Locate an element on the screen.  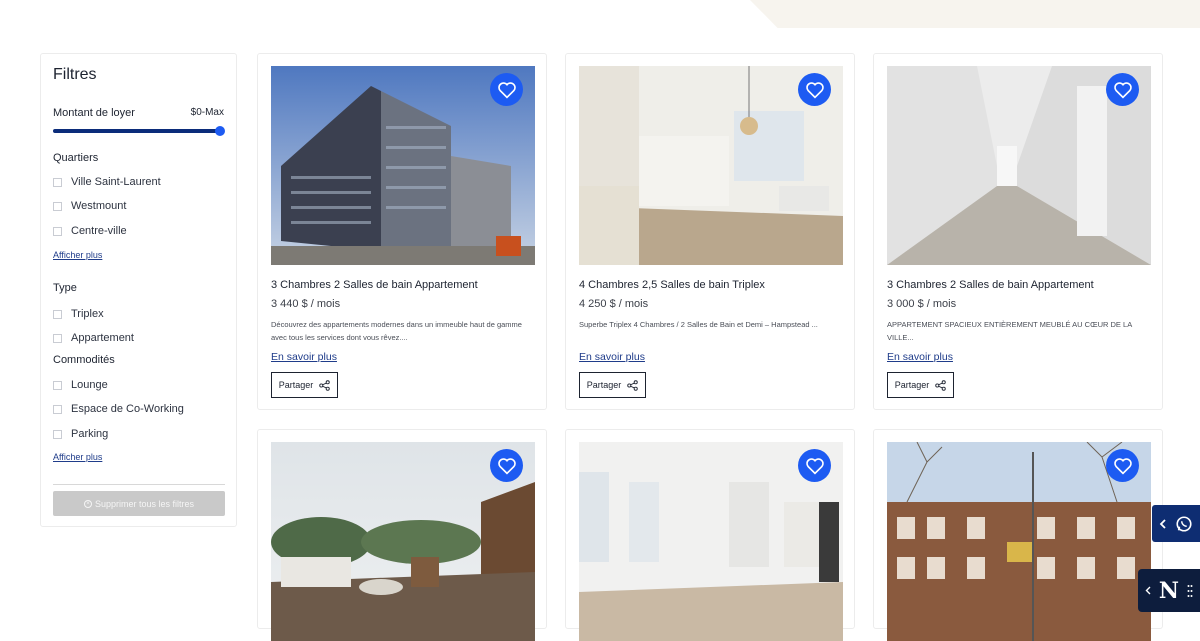
whatsapp-widget is located at coordinates (1176, 523).